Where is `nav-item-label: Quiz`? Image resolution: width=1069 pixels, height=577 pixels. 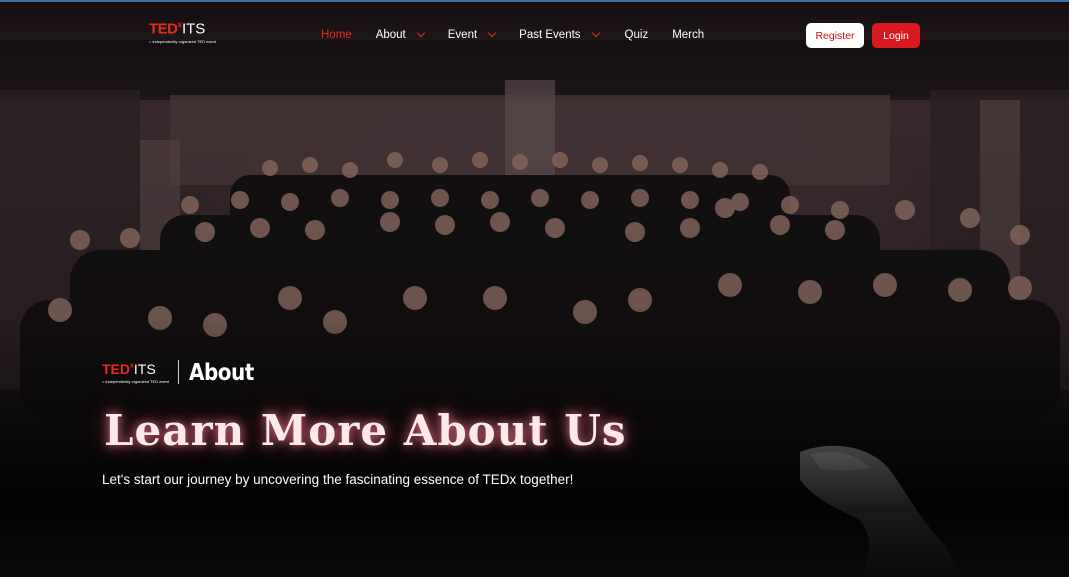
nav-item-label: Quiz is located at coordinates (636, 35).